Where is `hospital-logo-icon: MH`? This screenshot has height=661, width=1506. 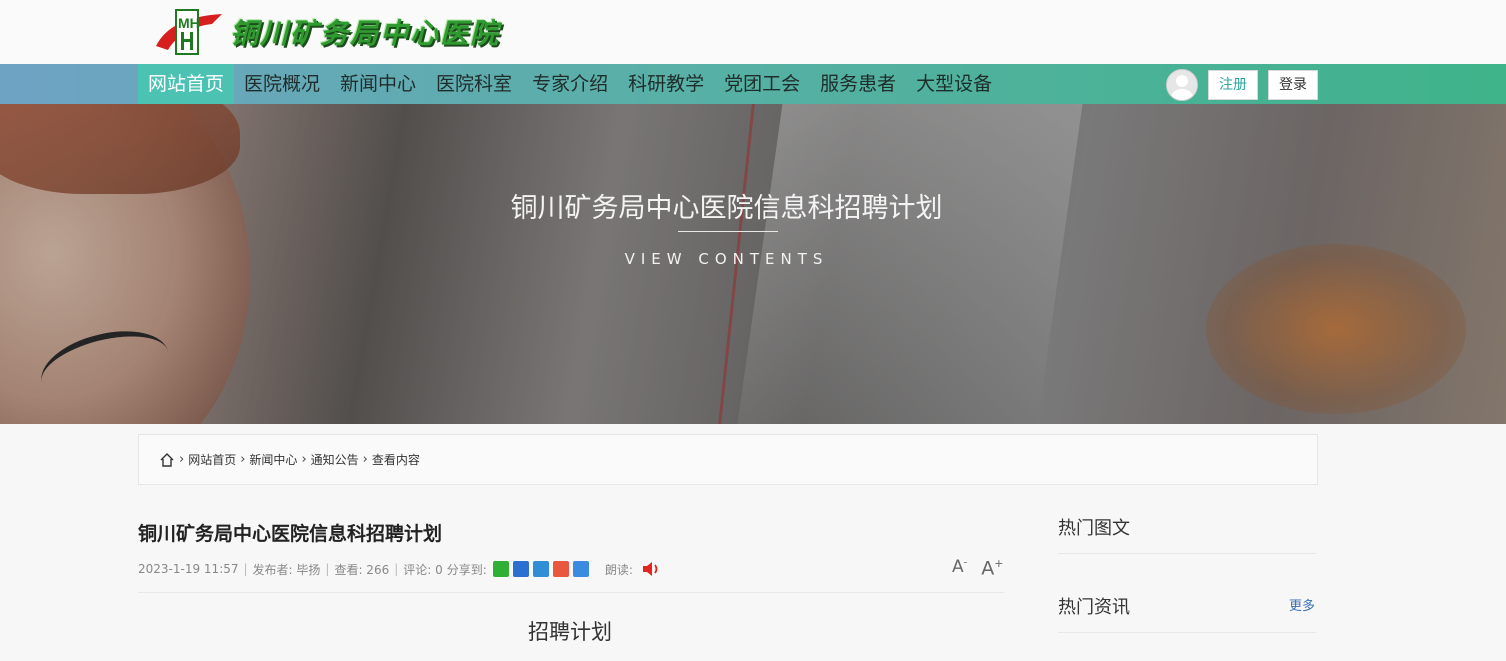 hospital-logo-icon: MH is located at coordinates (188, 32).